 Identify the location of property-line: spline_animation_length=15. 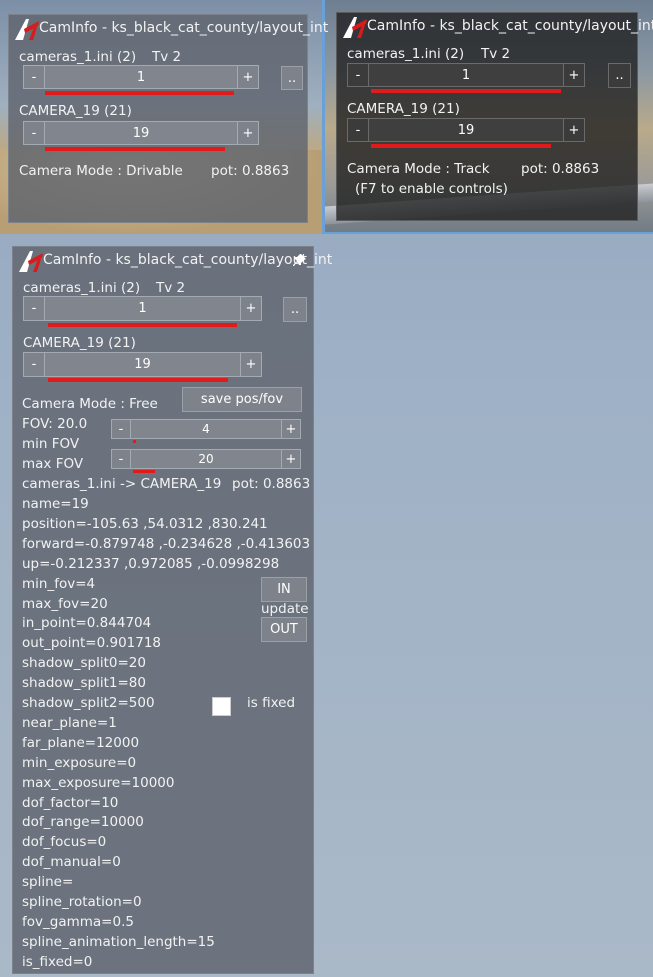
(118, 941).